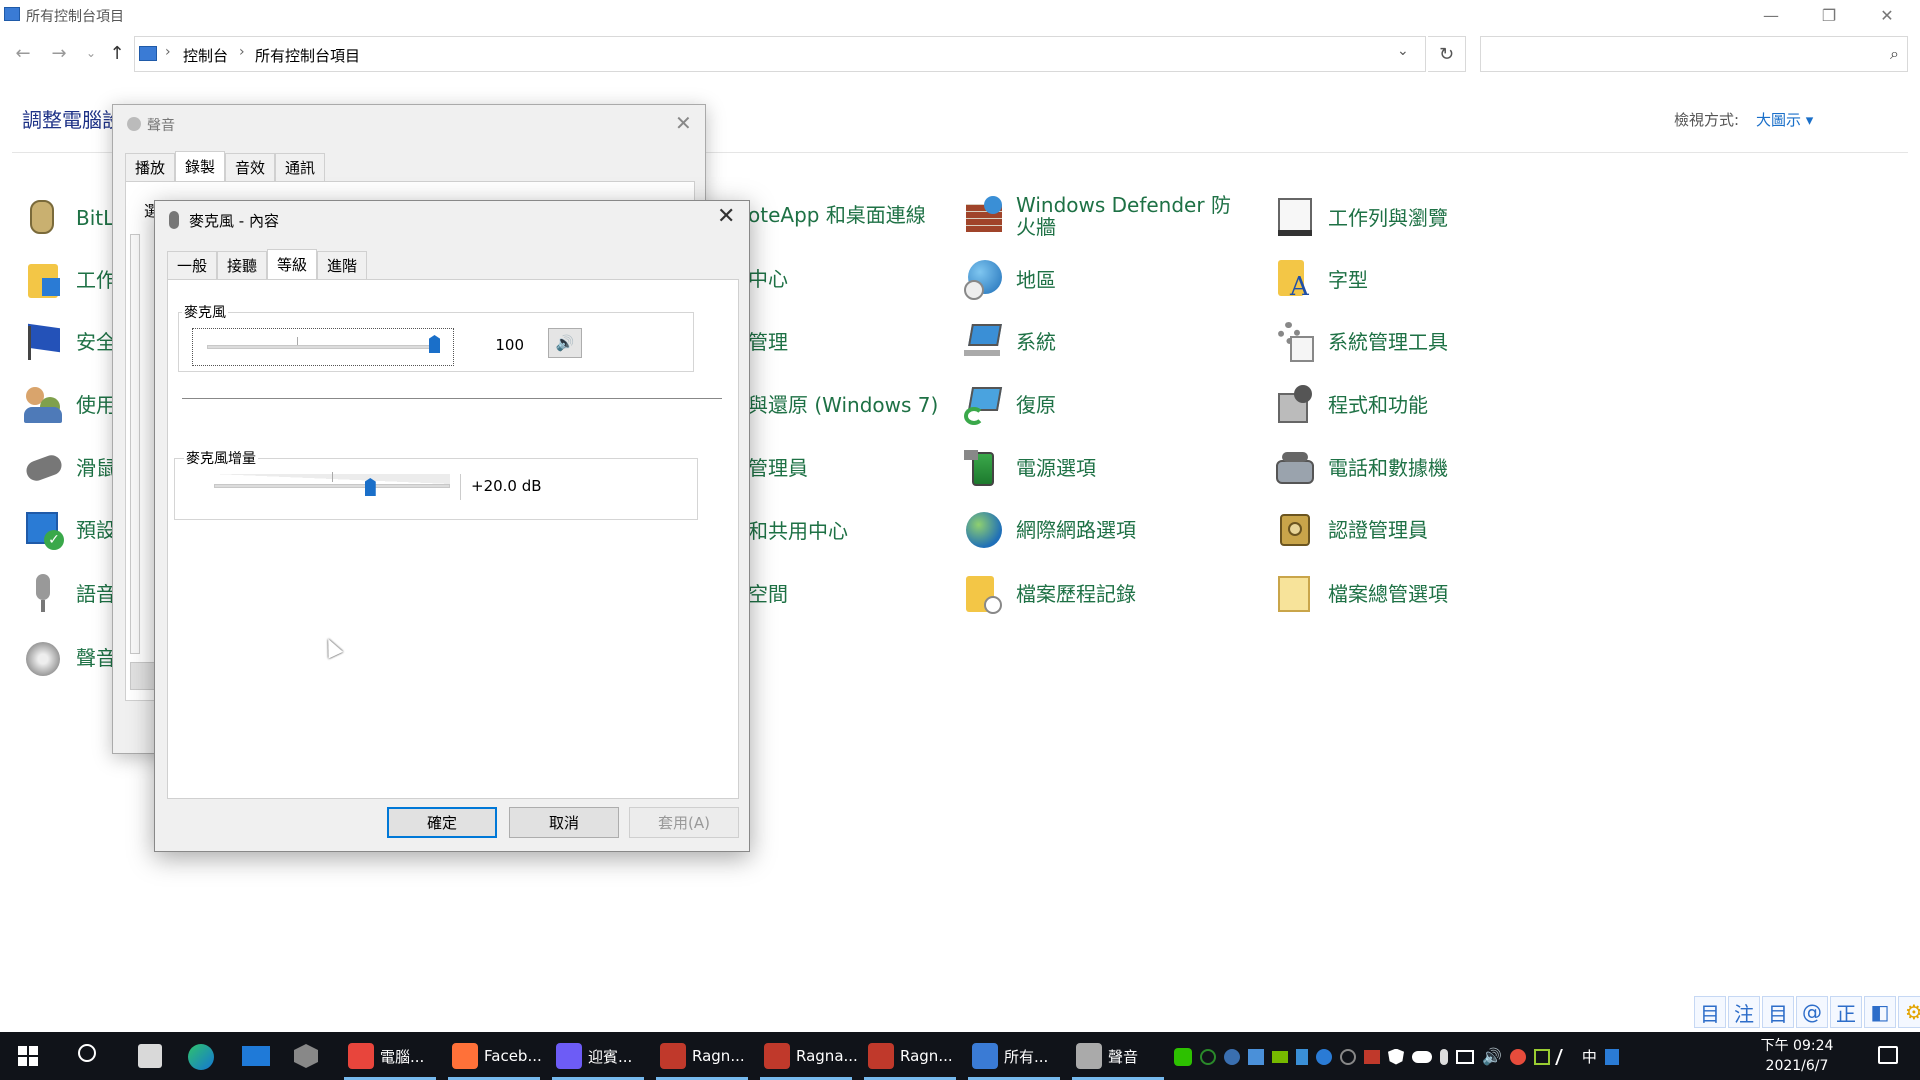 The height and width of the screenshot is (1080, 1920). What do you see at coordinates (1447, 54) in the screenshot?
I see `refresh-icon: ↻` at bounding box center [1447, 54].